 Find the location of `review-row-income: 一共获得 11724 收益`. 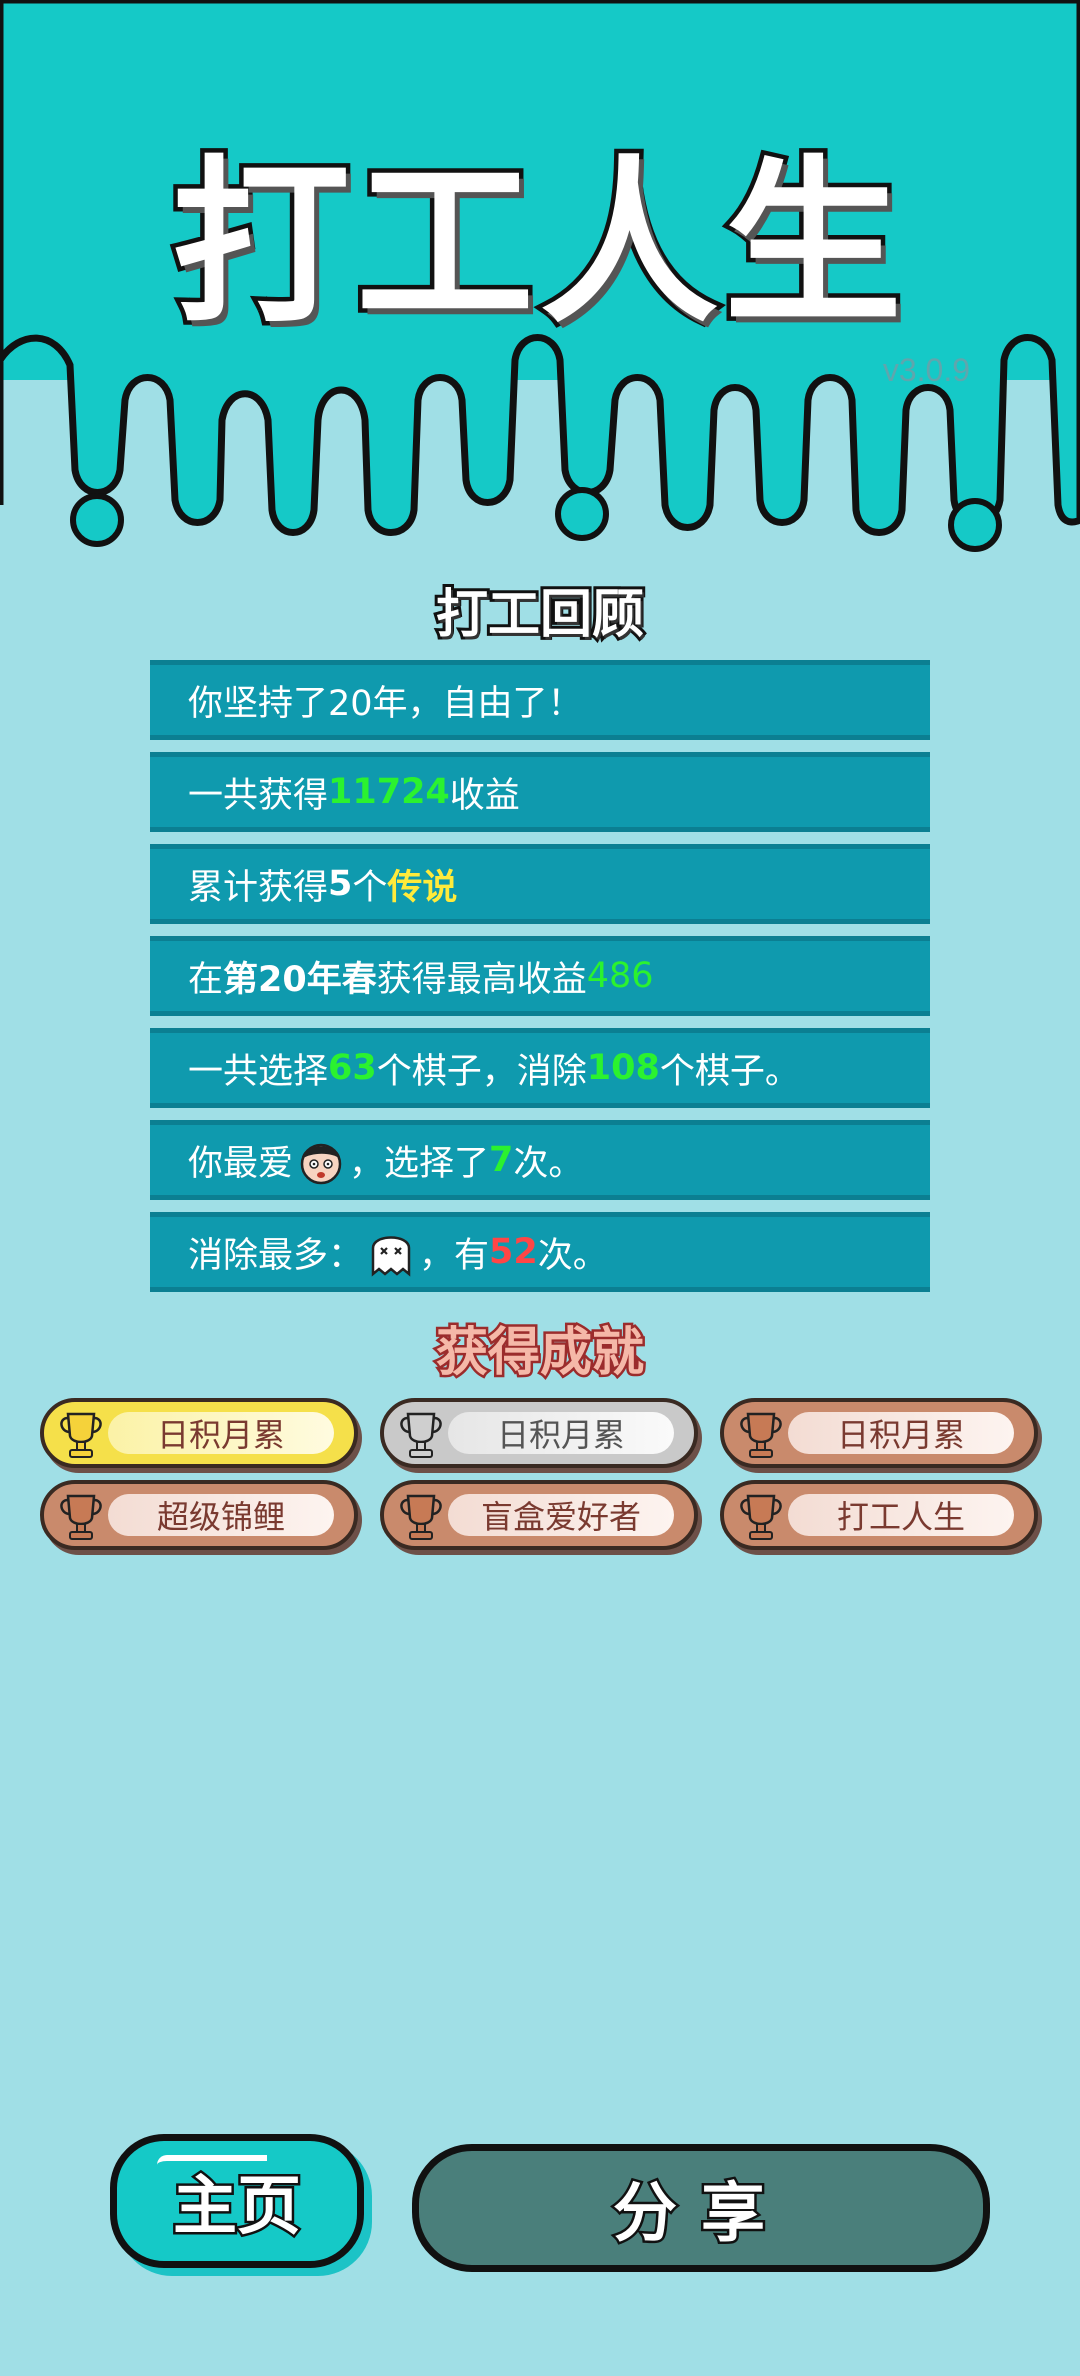

review-row-income: 一共获得 11724 收益 is located at coordinates (540, 792).